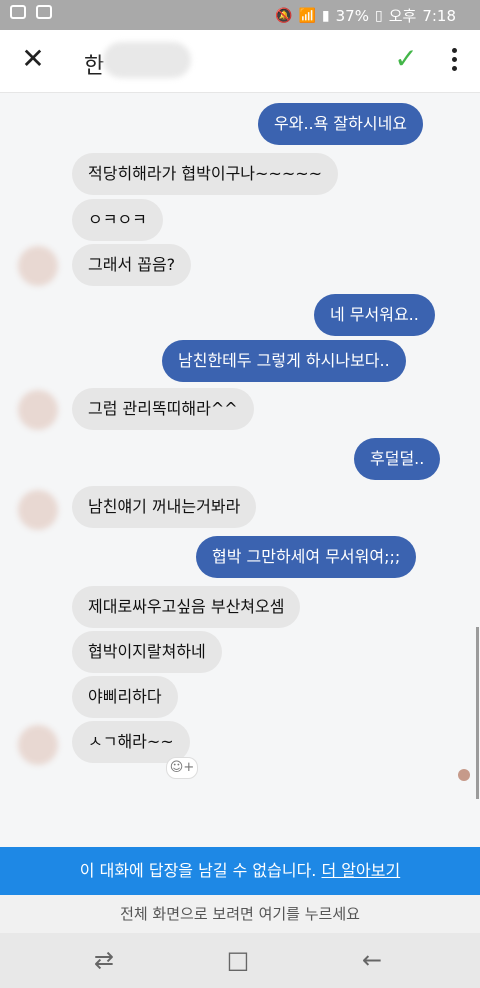  What do you see at coordinates (378, 15) in the screenshot?
I see `battery-icon: ▯` at bounding box center [378, 15].